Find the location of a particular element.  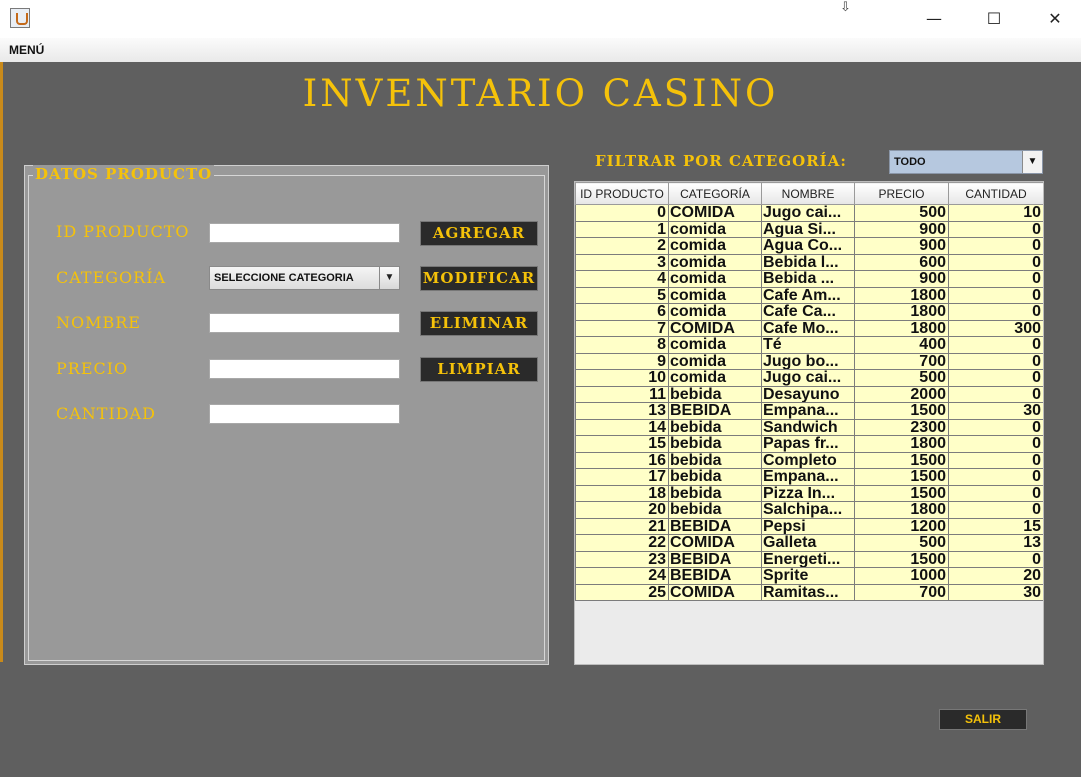

table-row: 15 bebida Papas fr... 1800 0 is located at coordinates (809, 444).